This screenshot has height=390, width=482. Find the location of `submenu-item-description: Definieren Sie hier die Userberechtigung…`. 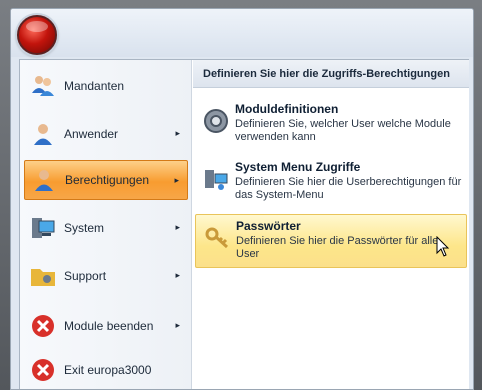

submenu-item-description: Definieren Sie hier die Userberechtigung… is located at coordinates (348, 188).